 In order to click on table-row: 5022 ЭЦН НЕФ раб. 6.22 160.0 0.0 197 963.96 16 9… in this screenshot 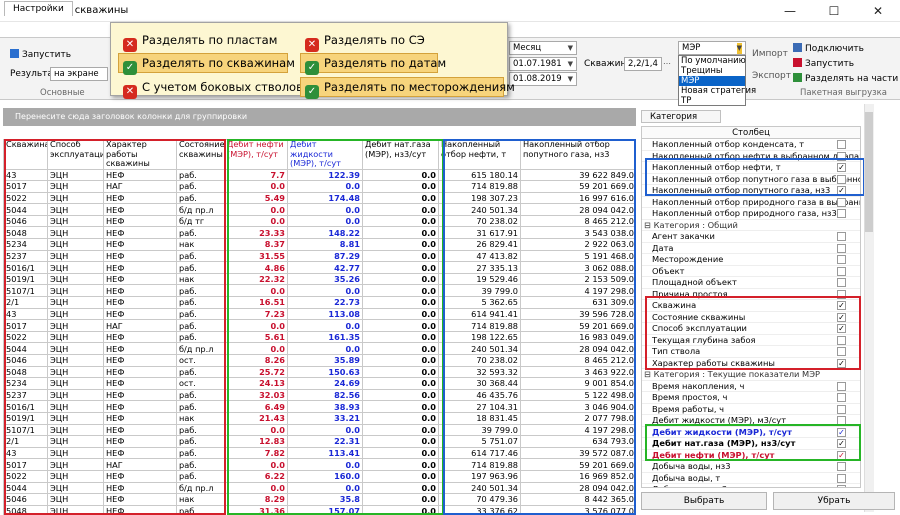, I will do `click(319, 476)`.